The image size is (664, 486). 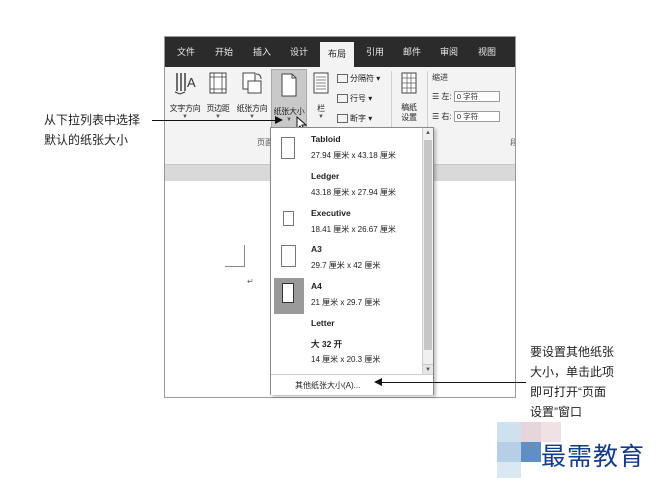 I want to click on group-label-paragraph: 段, so click(x=512, y=142).